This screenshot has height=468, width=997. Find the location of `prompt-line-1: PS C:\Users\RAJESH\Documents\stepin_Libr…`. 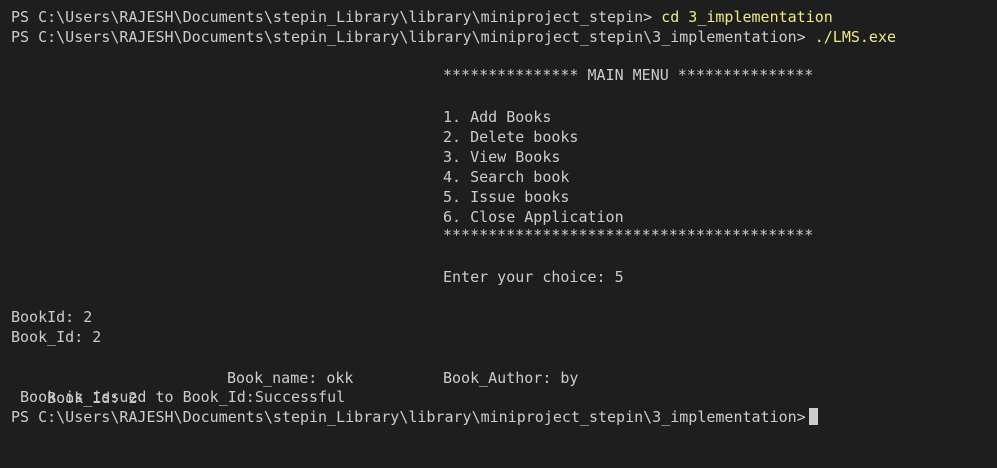

prompt-line-1: PS C:\Users\RAJESH\Documents\stepin_Libr… is located at coordinates (422, 17).